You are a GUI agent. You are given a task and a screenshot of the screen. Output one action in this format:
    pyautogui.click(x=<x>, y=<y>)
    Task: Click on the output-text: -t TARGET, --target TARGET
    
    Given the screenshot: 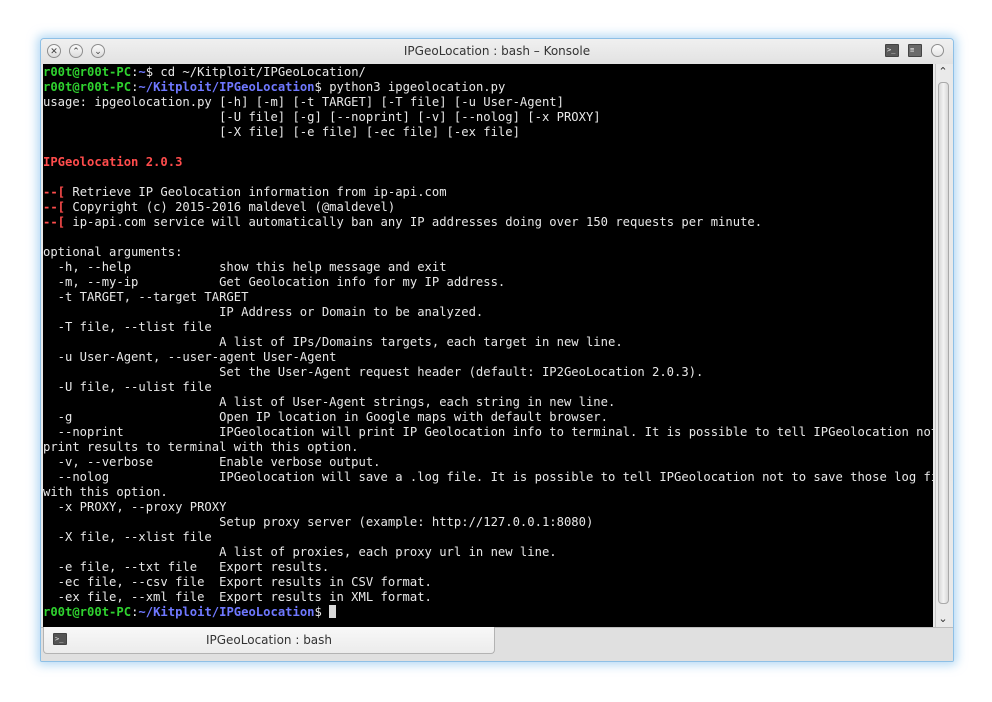 What is the action you would take?
    pyautogui.click(x=146, y=297)
    